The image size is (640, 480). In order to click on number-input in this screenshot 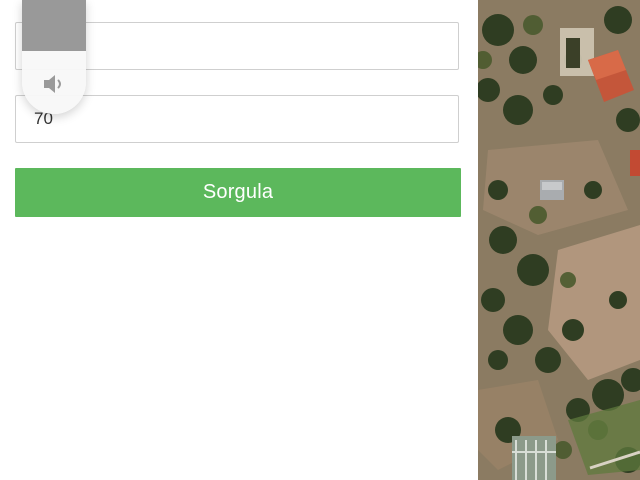, I will do `click(237, 119)`.